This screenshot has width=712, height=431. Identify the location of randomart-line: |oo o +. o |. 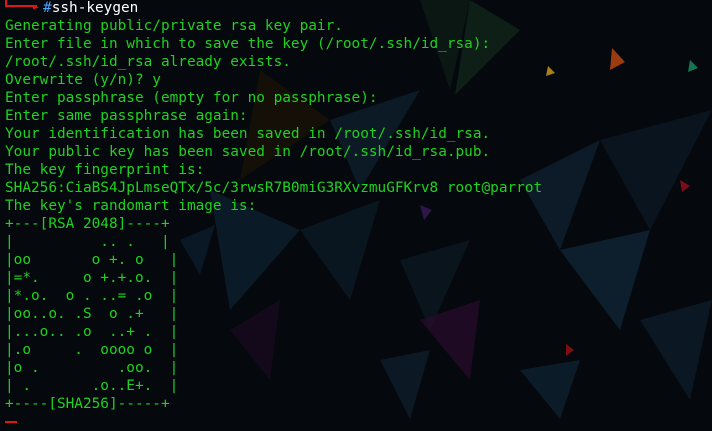
(92, 260).